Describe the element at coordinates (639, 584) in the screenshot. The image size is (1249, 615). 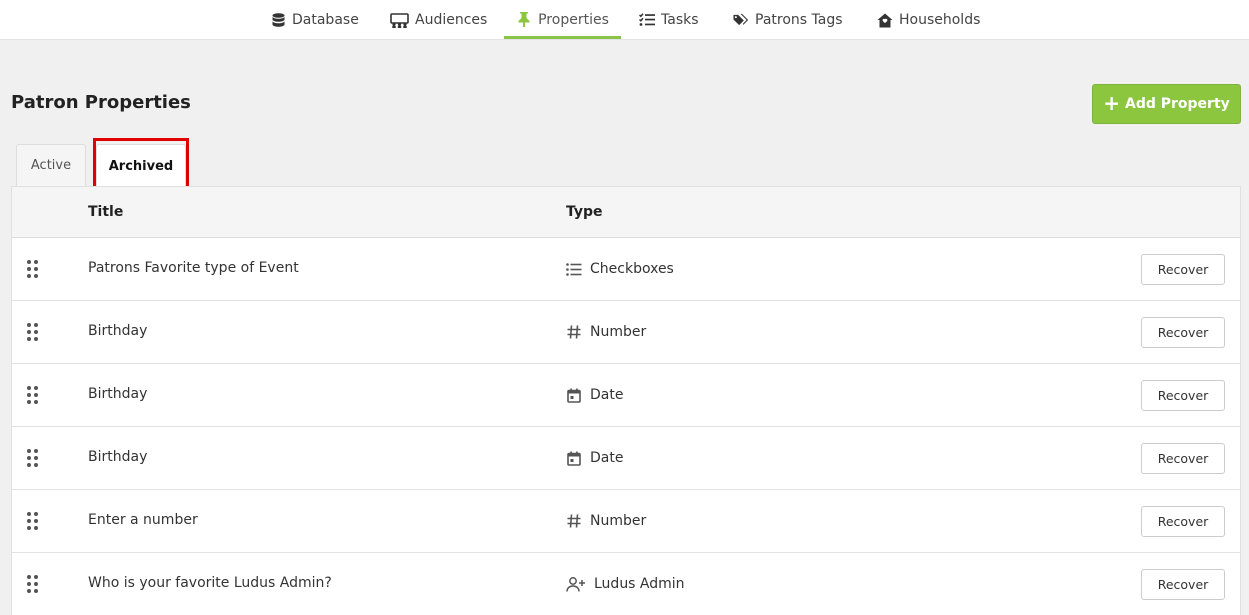
I see `property-type-label: Ludus Admin` at that location.